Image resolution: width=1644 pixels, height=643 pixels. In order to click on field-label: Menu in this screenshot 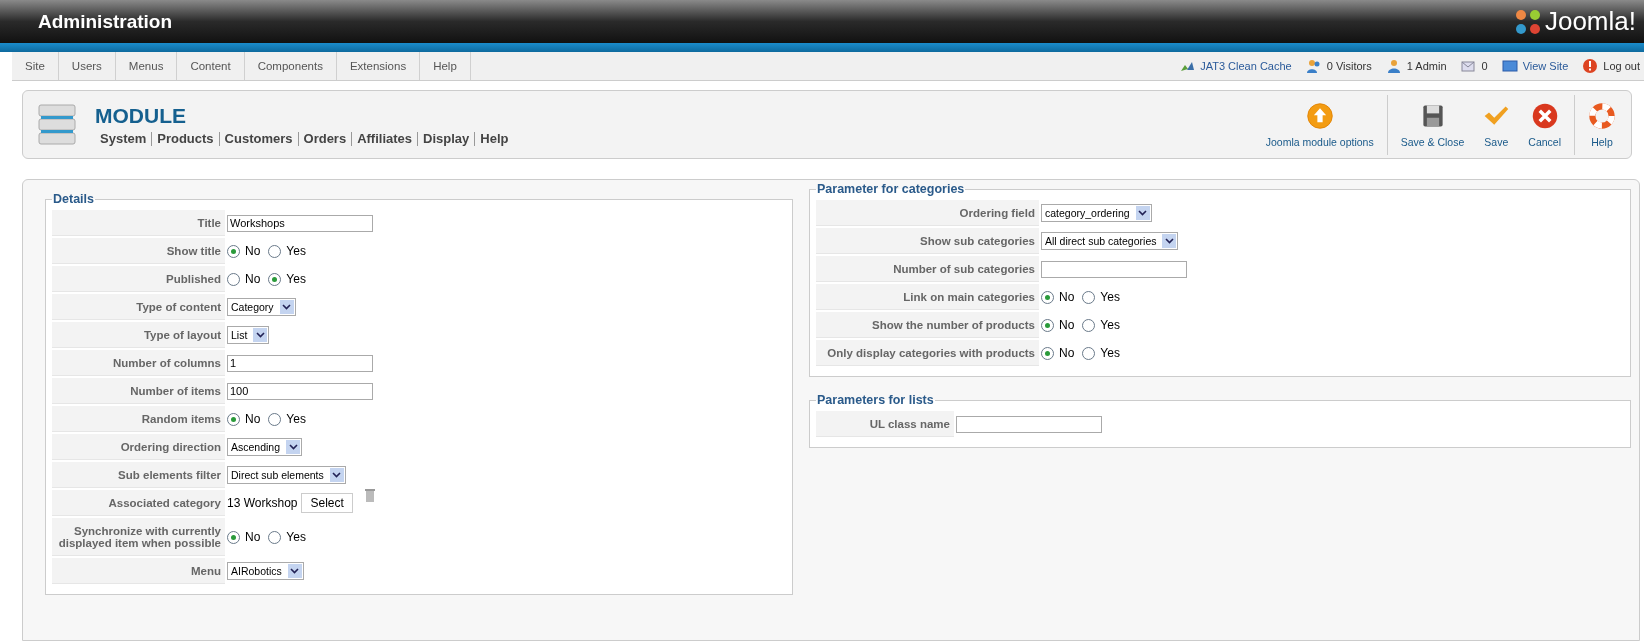, I will do `click(138, 571)`.